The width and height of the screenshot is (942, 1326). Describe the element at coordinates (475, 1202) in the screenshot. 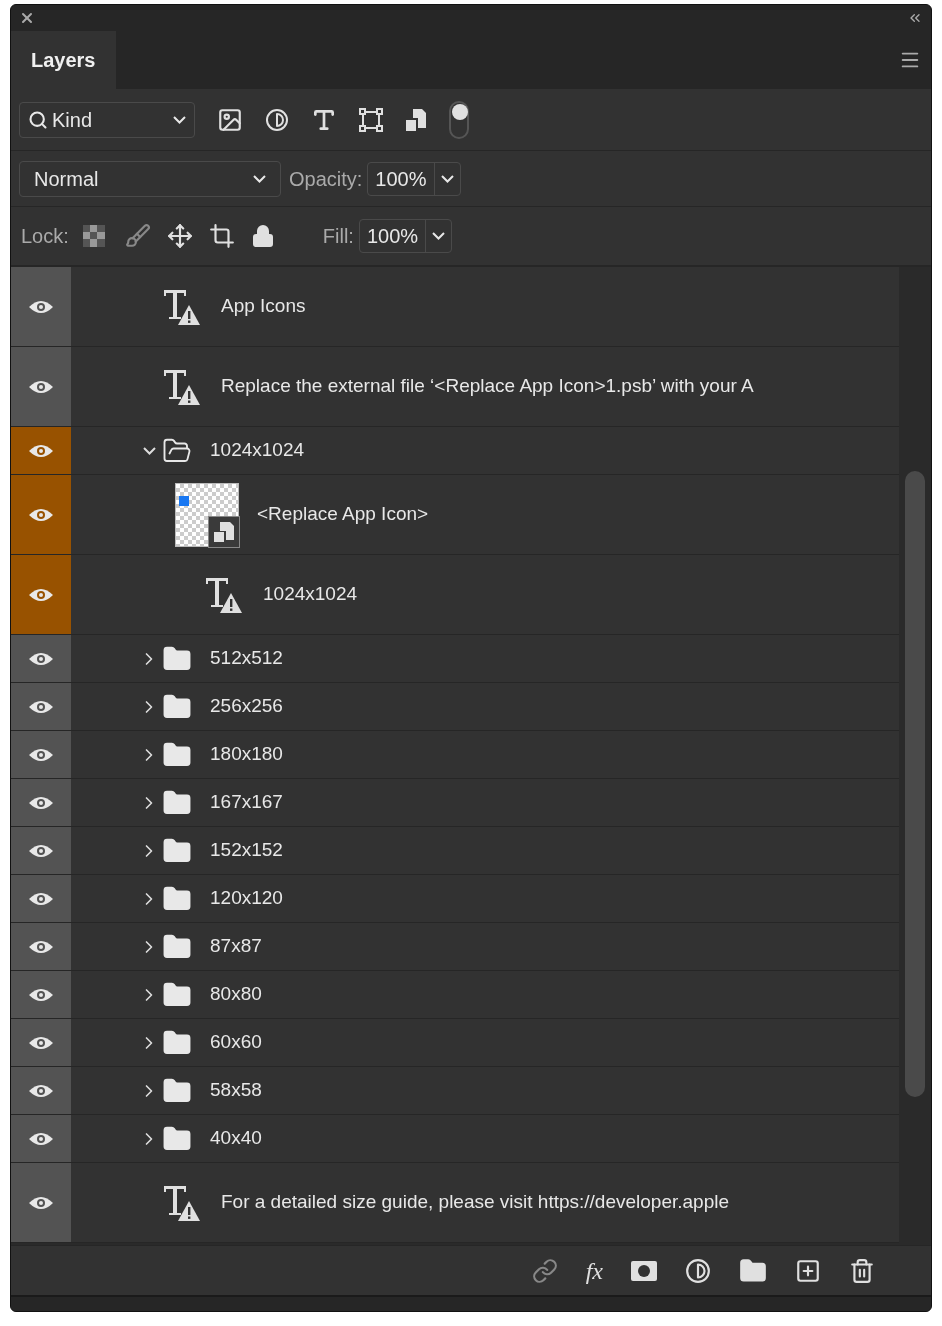

I see `layer-name: For a detailed size guide, please visit https://developer.apple` at that location.